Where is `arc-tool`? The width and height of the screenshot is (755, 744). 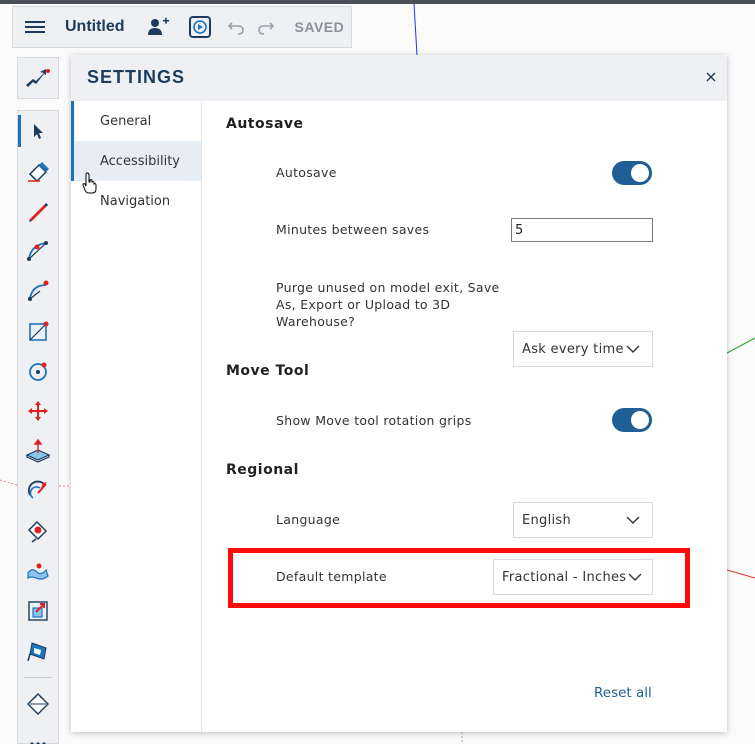
arc-tool is located at coordinates (38, 251).